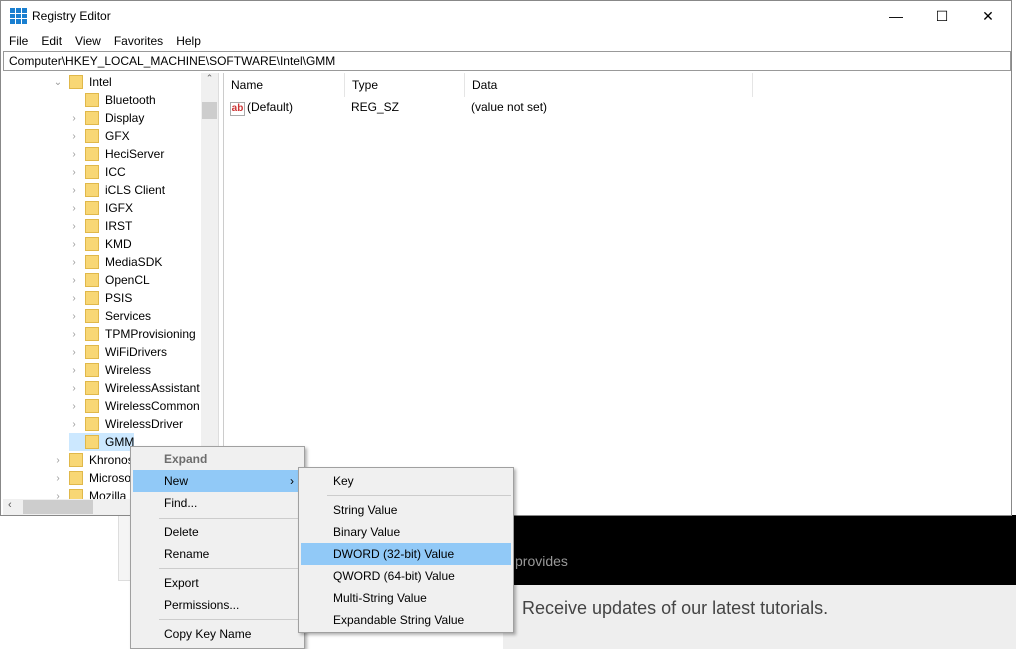 The image size is (1016, 649). What do you see at coordinates (135, 190) in the screenshot?
I see `tree-item-label: iCLS Client` at bounding box center [135, 190].